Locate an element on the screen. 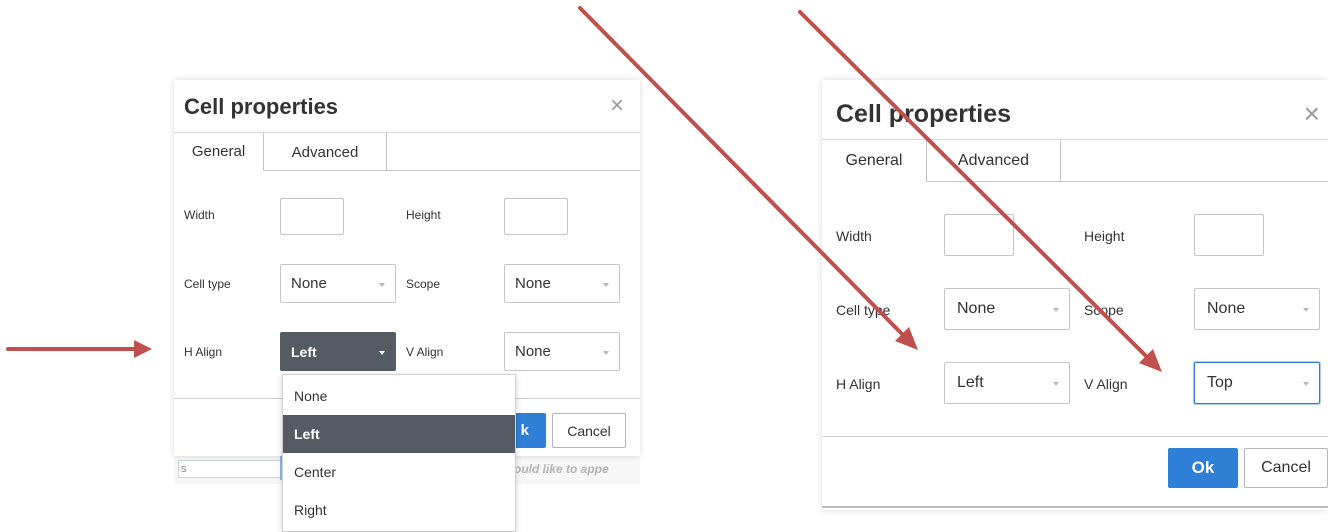 This screenshot has width=1328, height=532. left-cell-type-value: None is located at coordinates (309, 283).